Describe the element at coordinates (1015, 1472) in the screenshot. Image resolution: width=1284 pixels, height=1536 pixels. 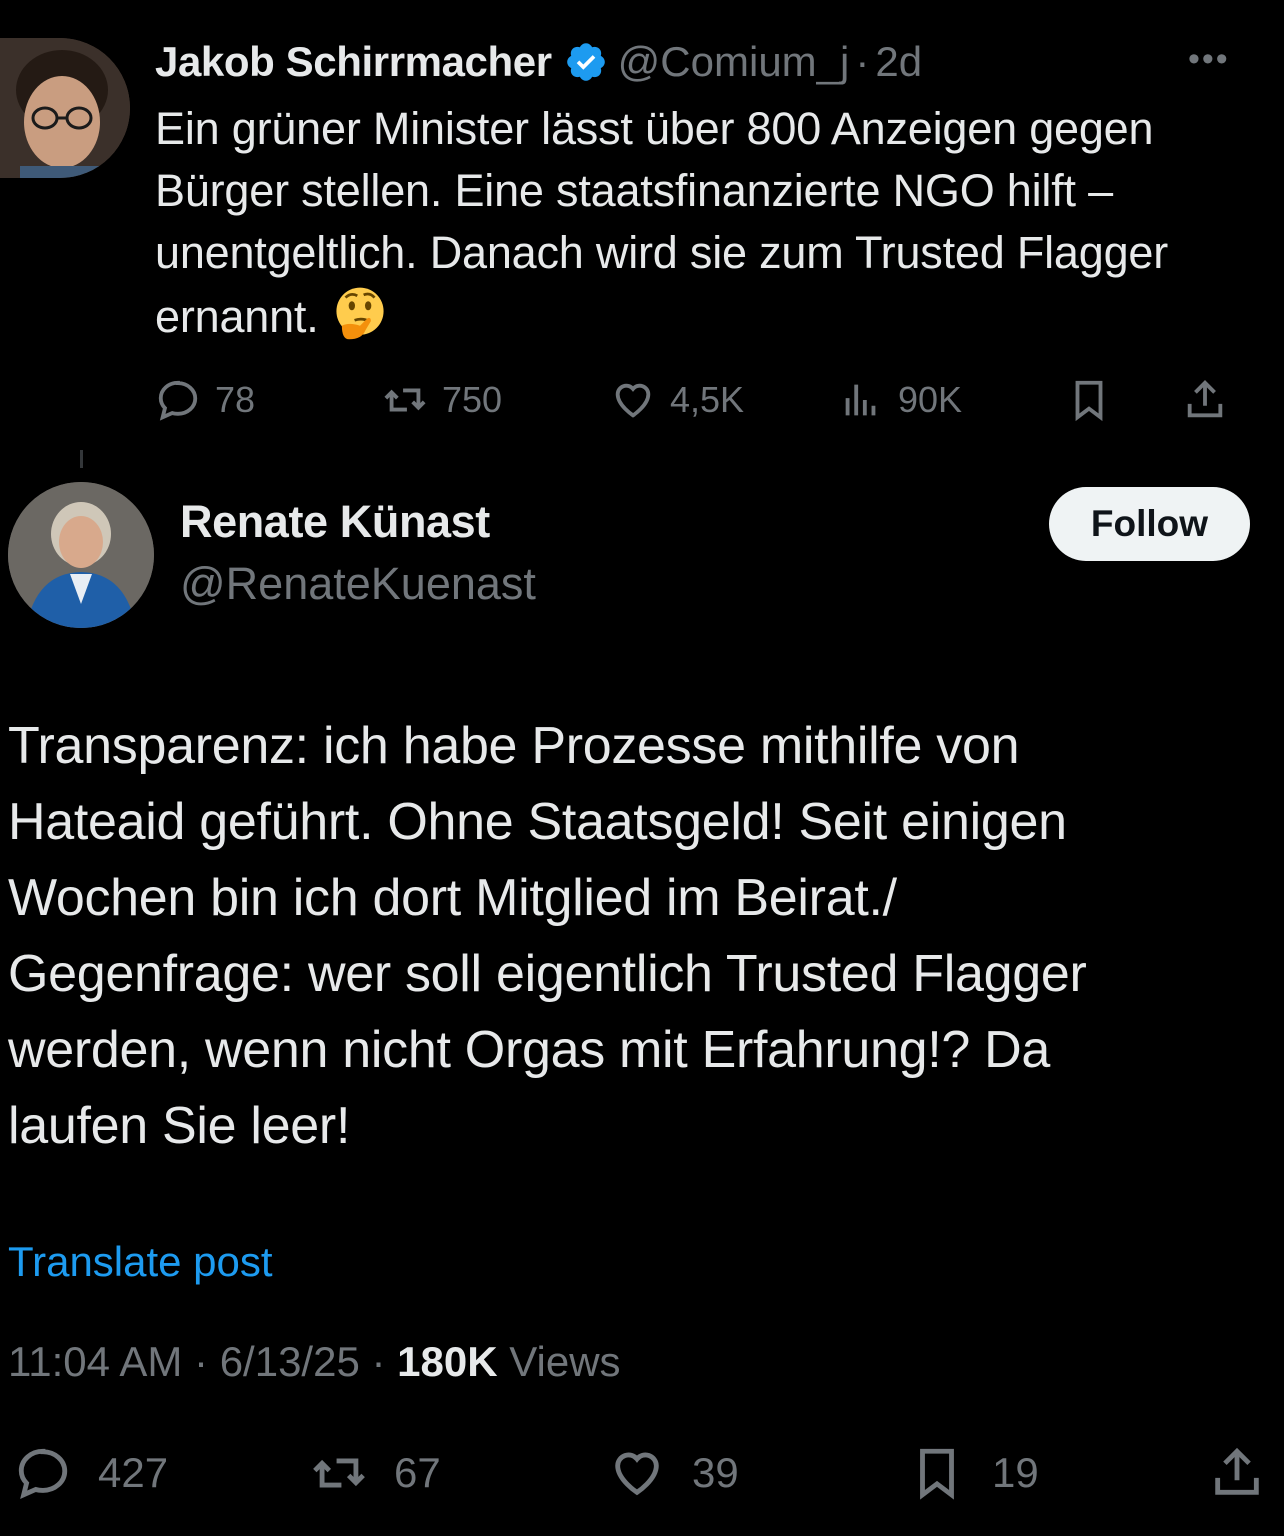
I see `bookmark-count: 19` at that location.